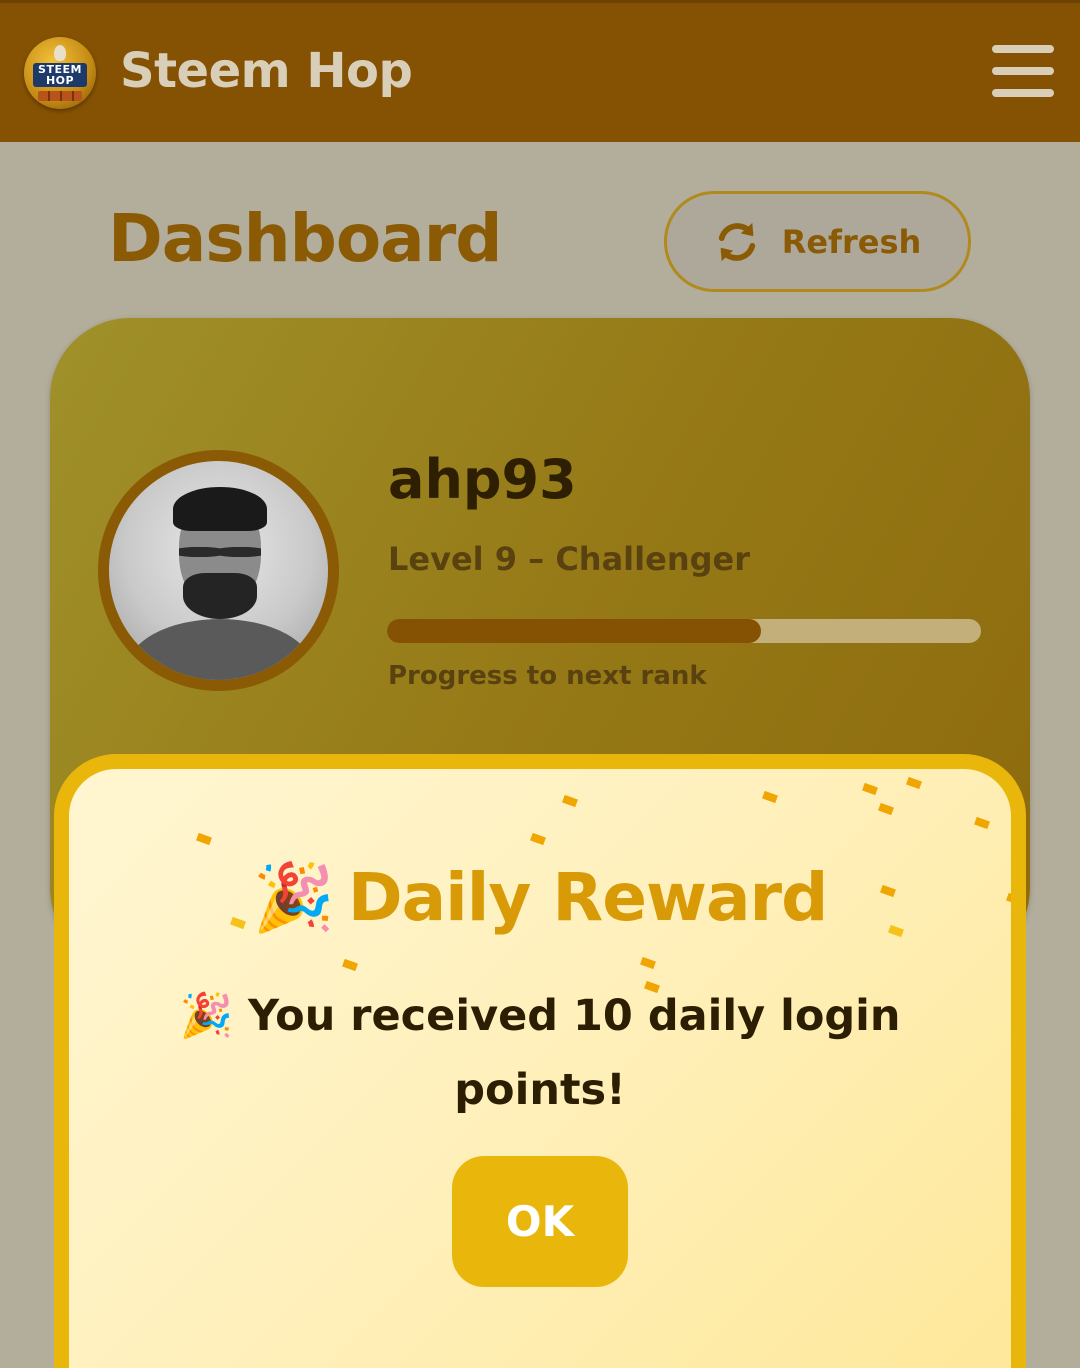  What do you see at coordinates (220, 509) in the screenshot?
I see `avatar-hair` at bounding box center [220, 509].